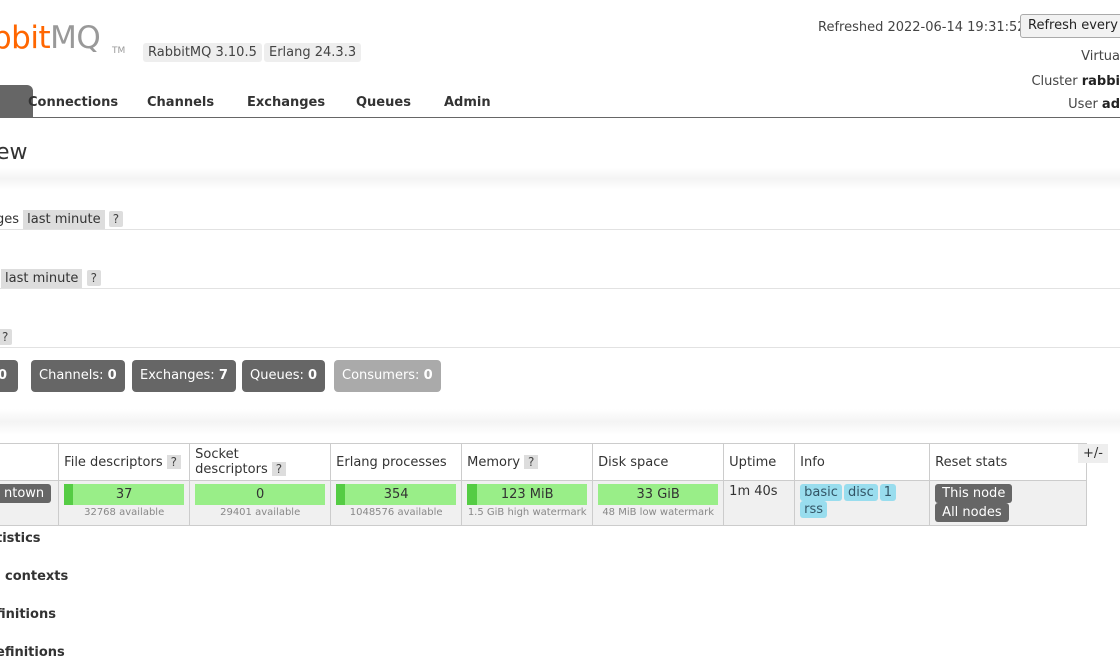 The height and width of the screenshot is (660, 1120). Describe the element at coordinates (119, 51) in the screenshot. I see `logo-trademark: TM` at that location.